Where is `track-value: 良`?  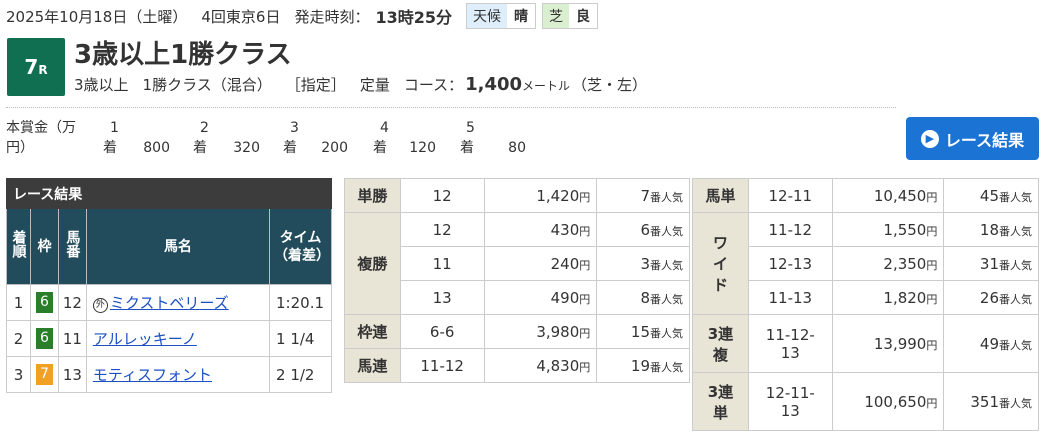
track-value: 良 is located at coordinates (583, 16).